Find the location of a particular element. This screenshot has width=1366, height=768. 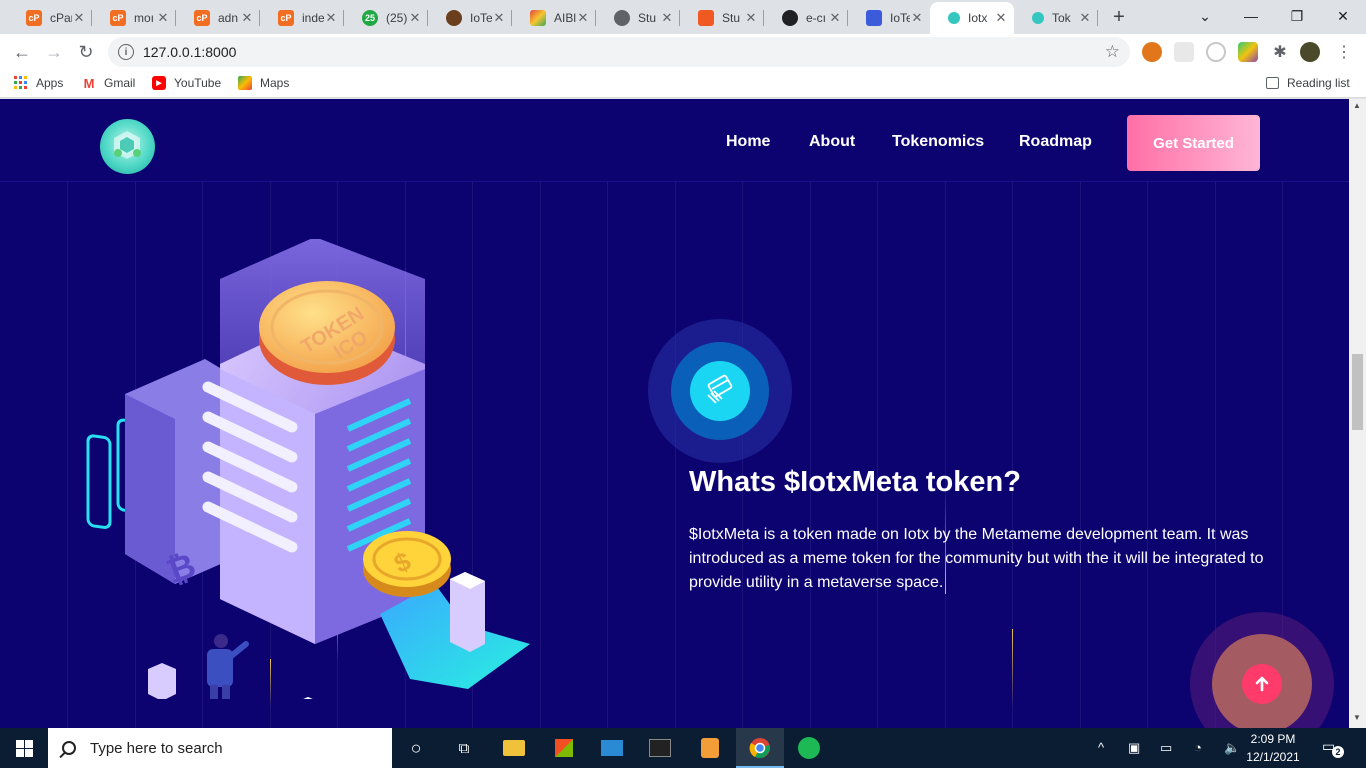

bookmark-maps: Maps is located at coordinates (263, 83).